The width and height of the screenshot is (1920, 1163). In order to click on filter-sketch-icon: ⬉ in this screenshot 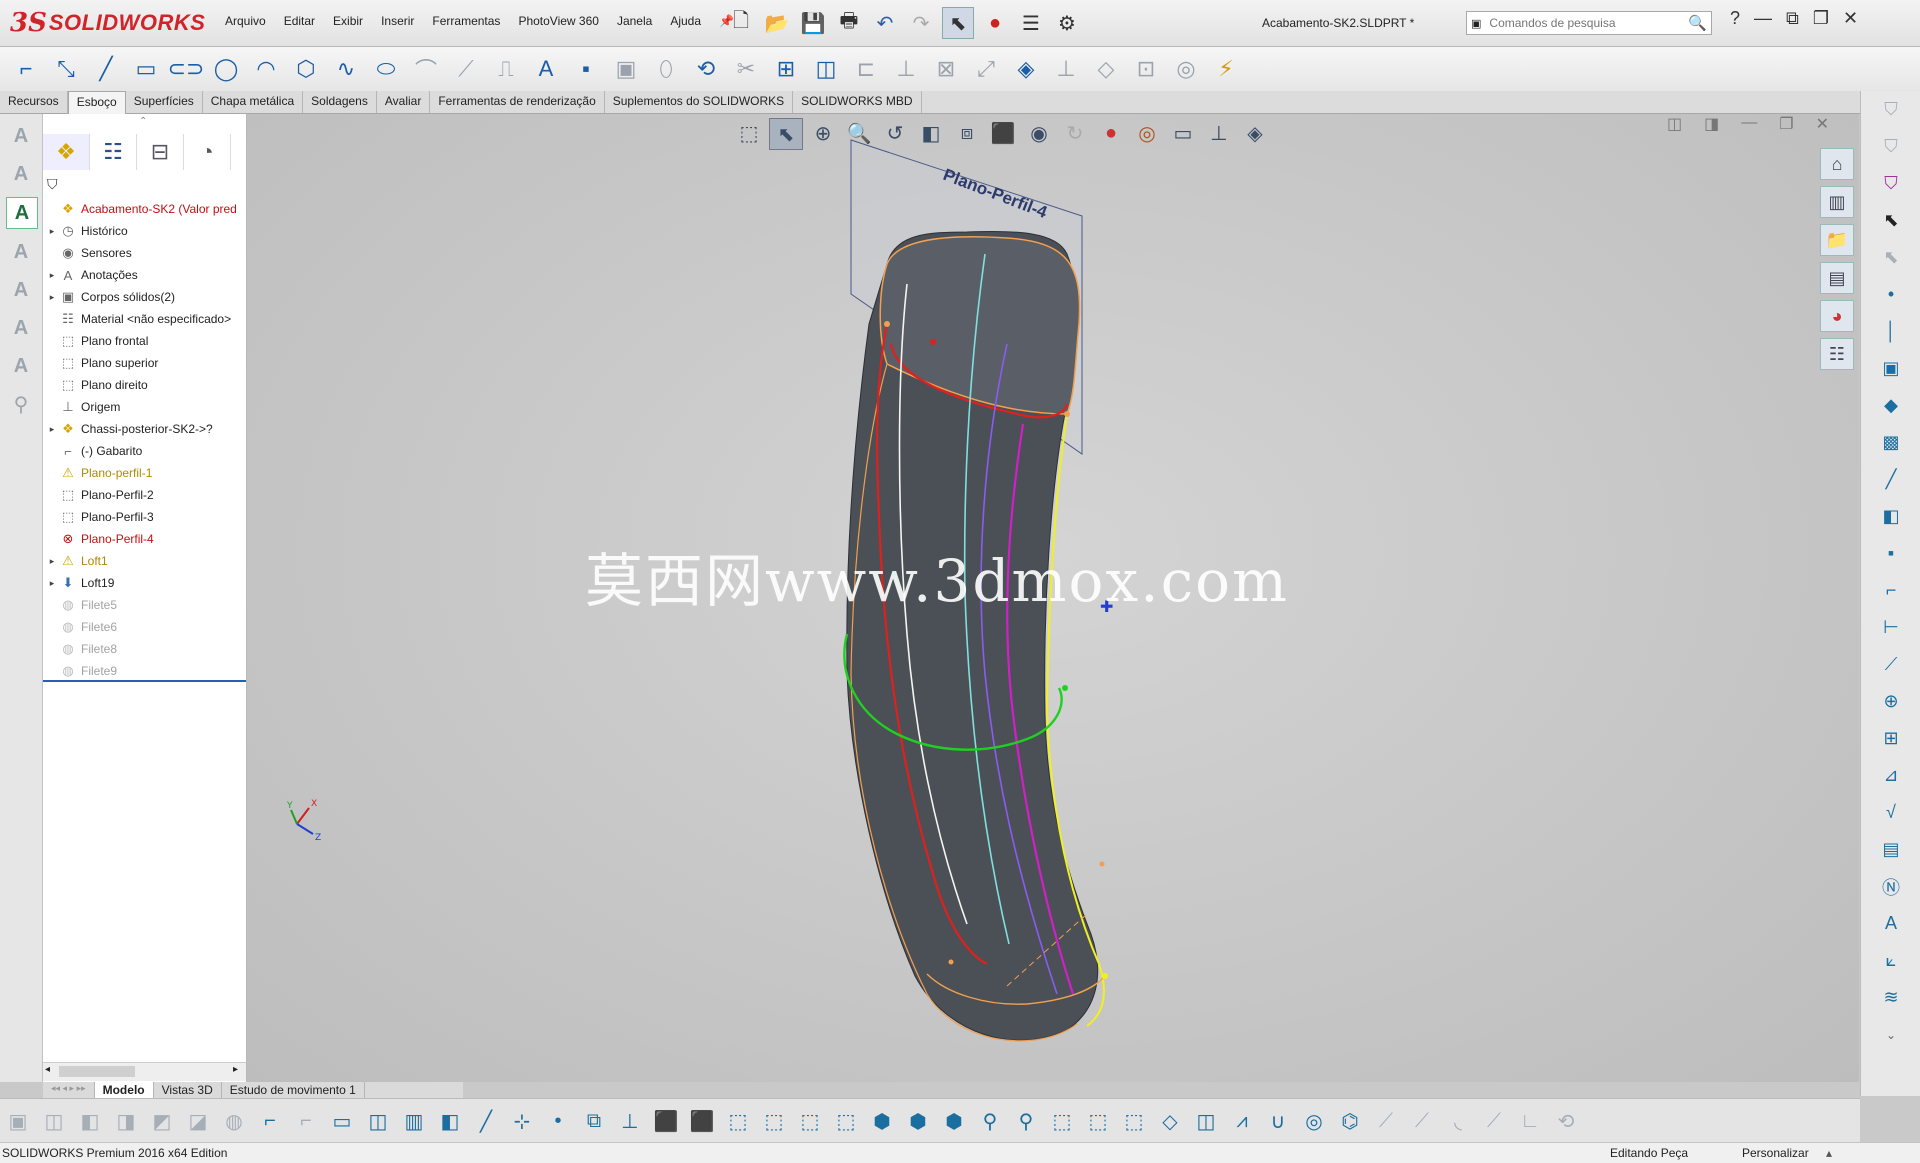, I will do `click(1890, 257)`.